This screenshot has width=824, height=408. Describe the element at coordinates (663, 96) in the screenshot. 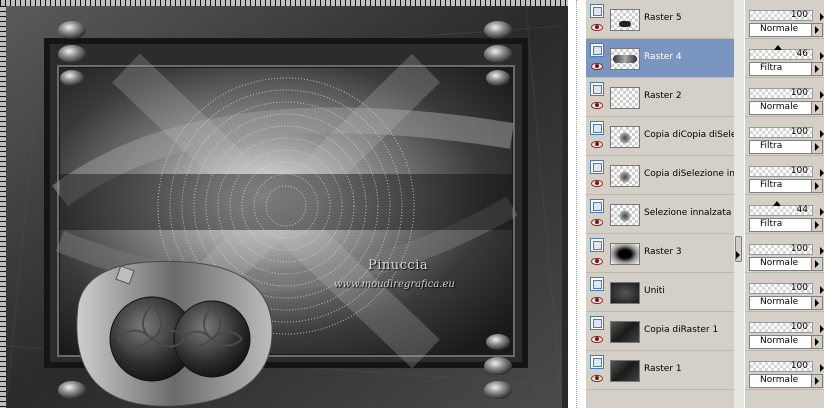

I see `layer-name: Raster 2` at that location.